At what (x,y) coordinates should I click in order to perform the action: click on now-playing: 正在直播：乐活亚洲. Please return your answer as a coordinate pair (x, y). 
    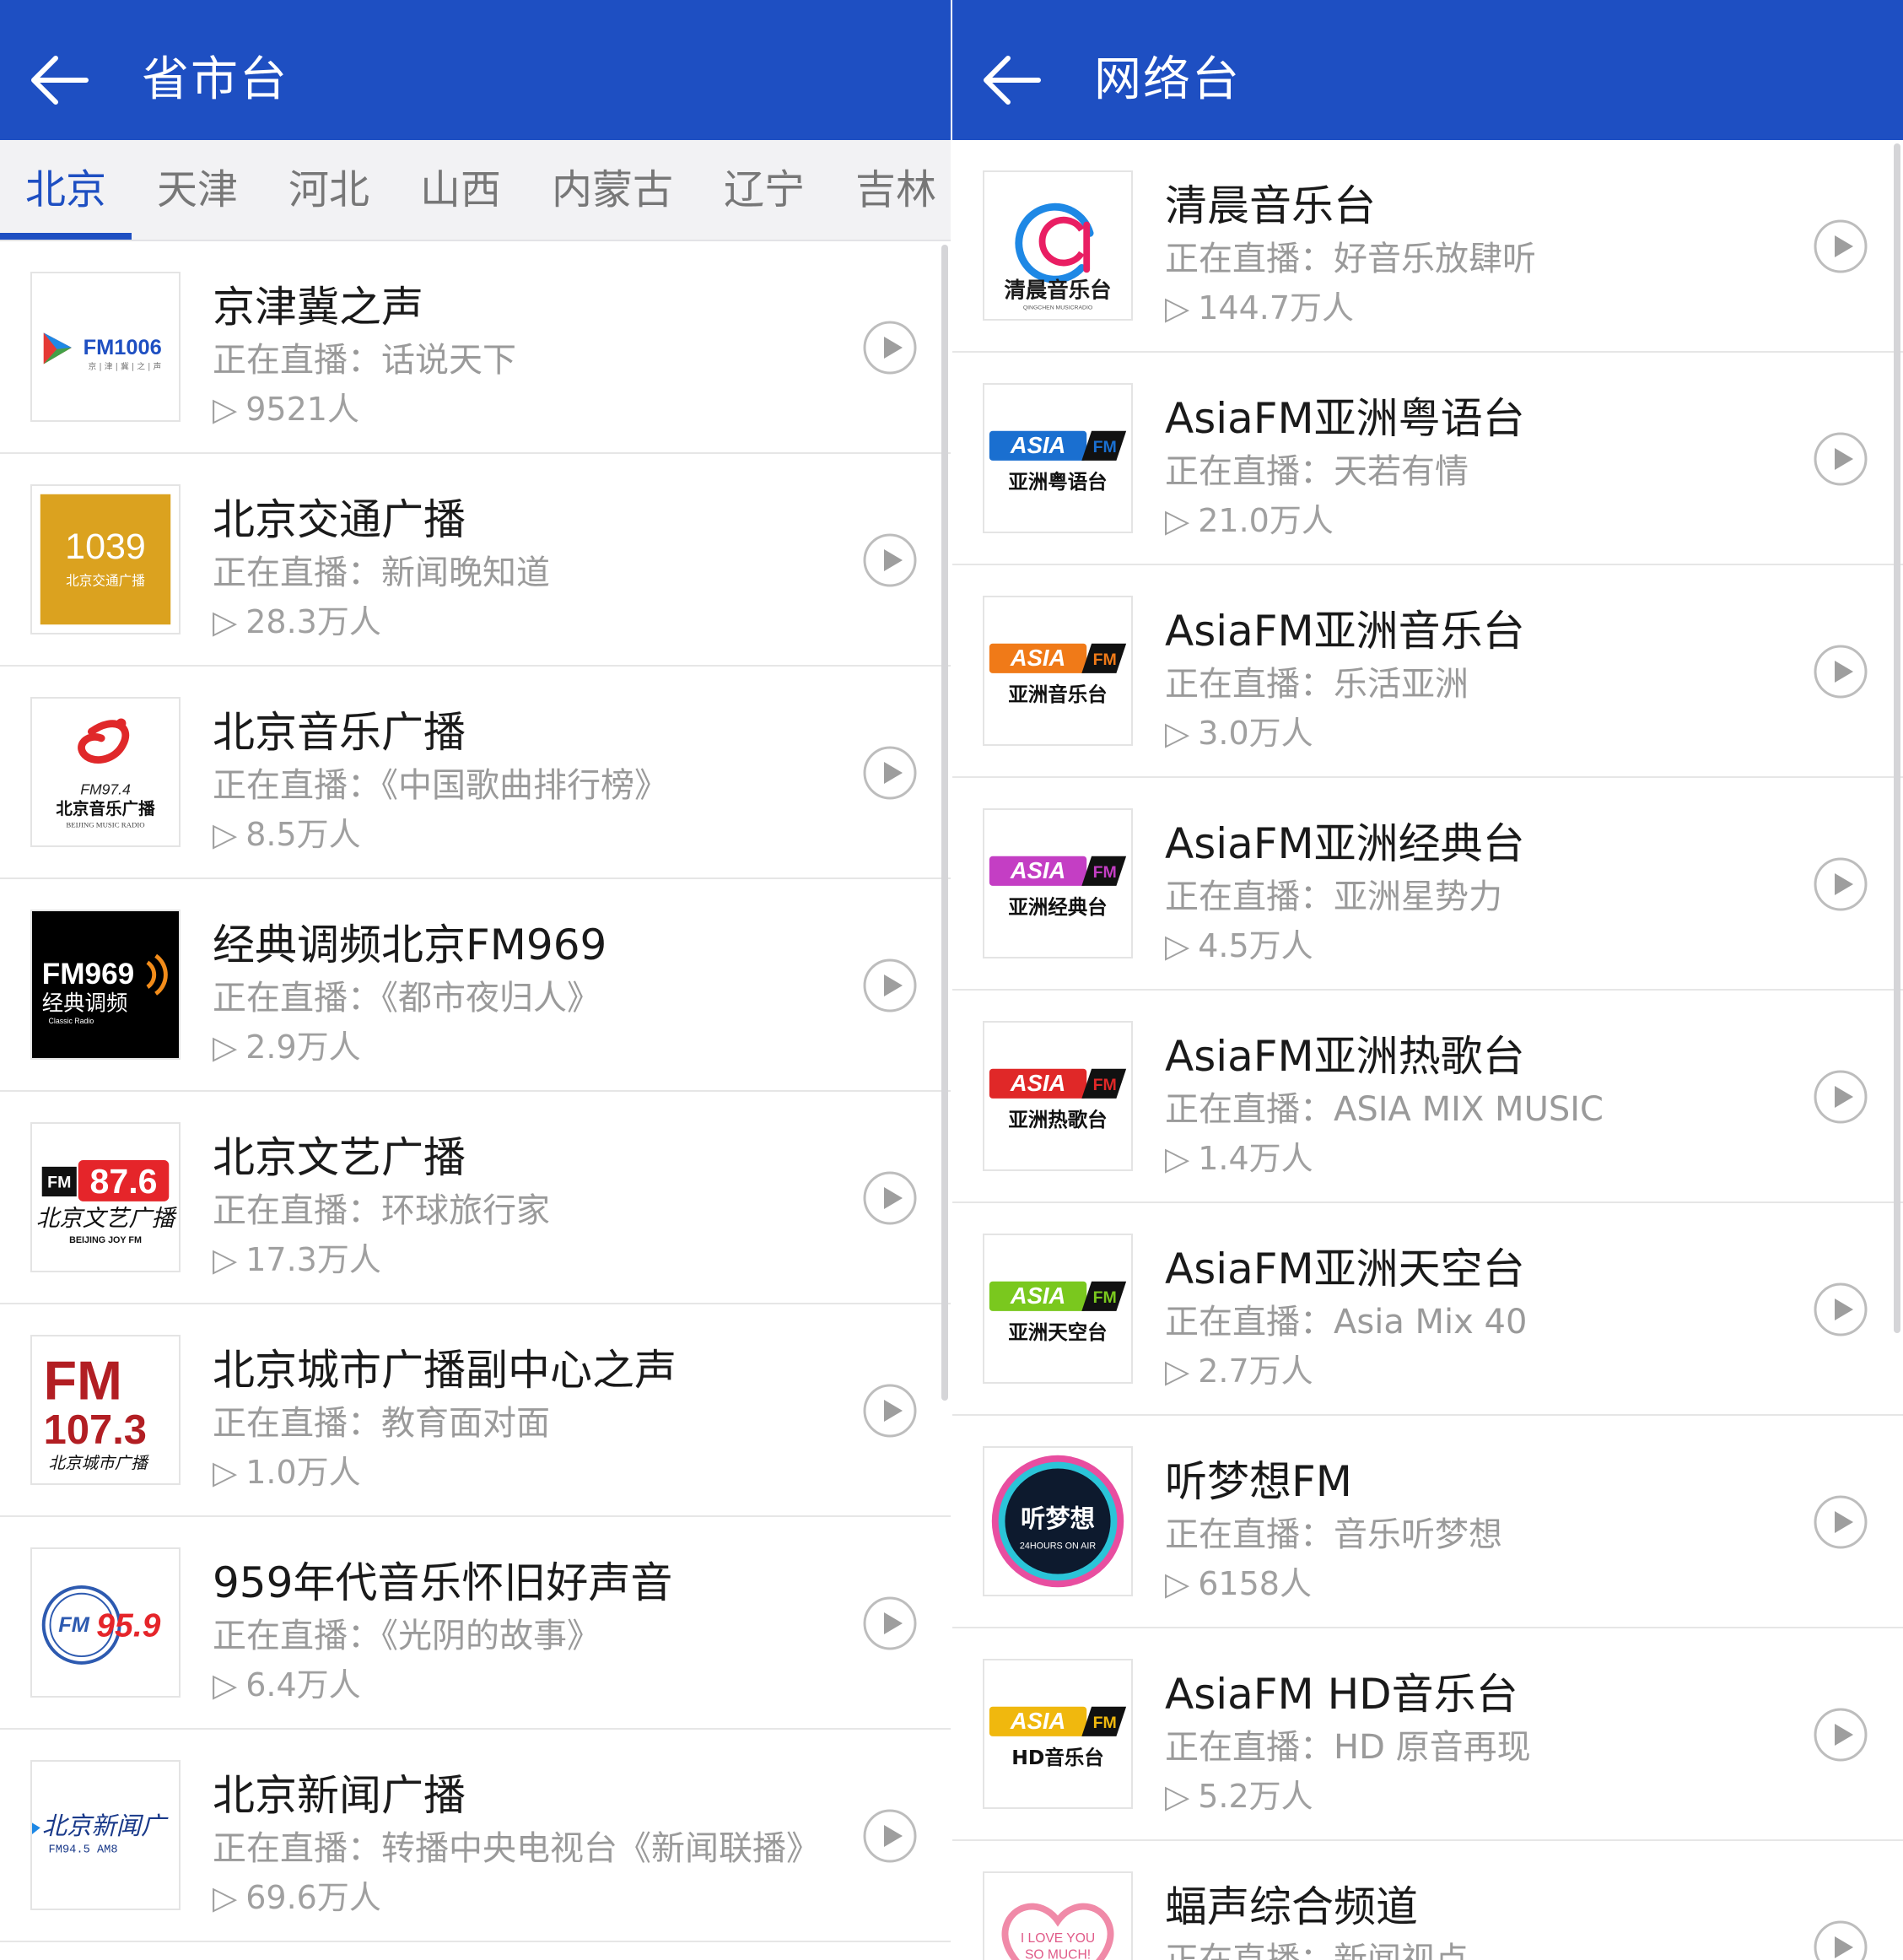
    Looking at the image, I should click on (1317, 684).